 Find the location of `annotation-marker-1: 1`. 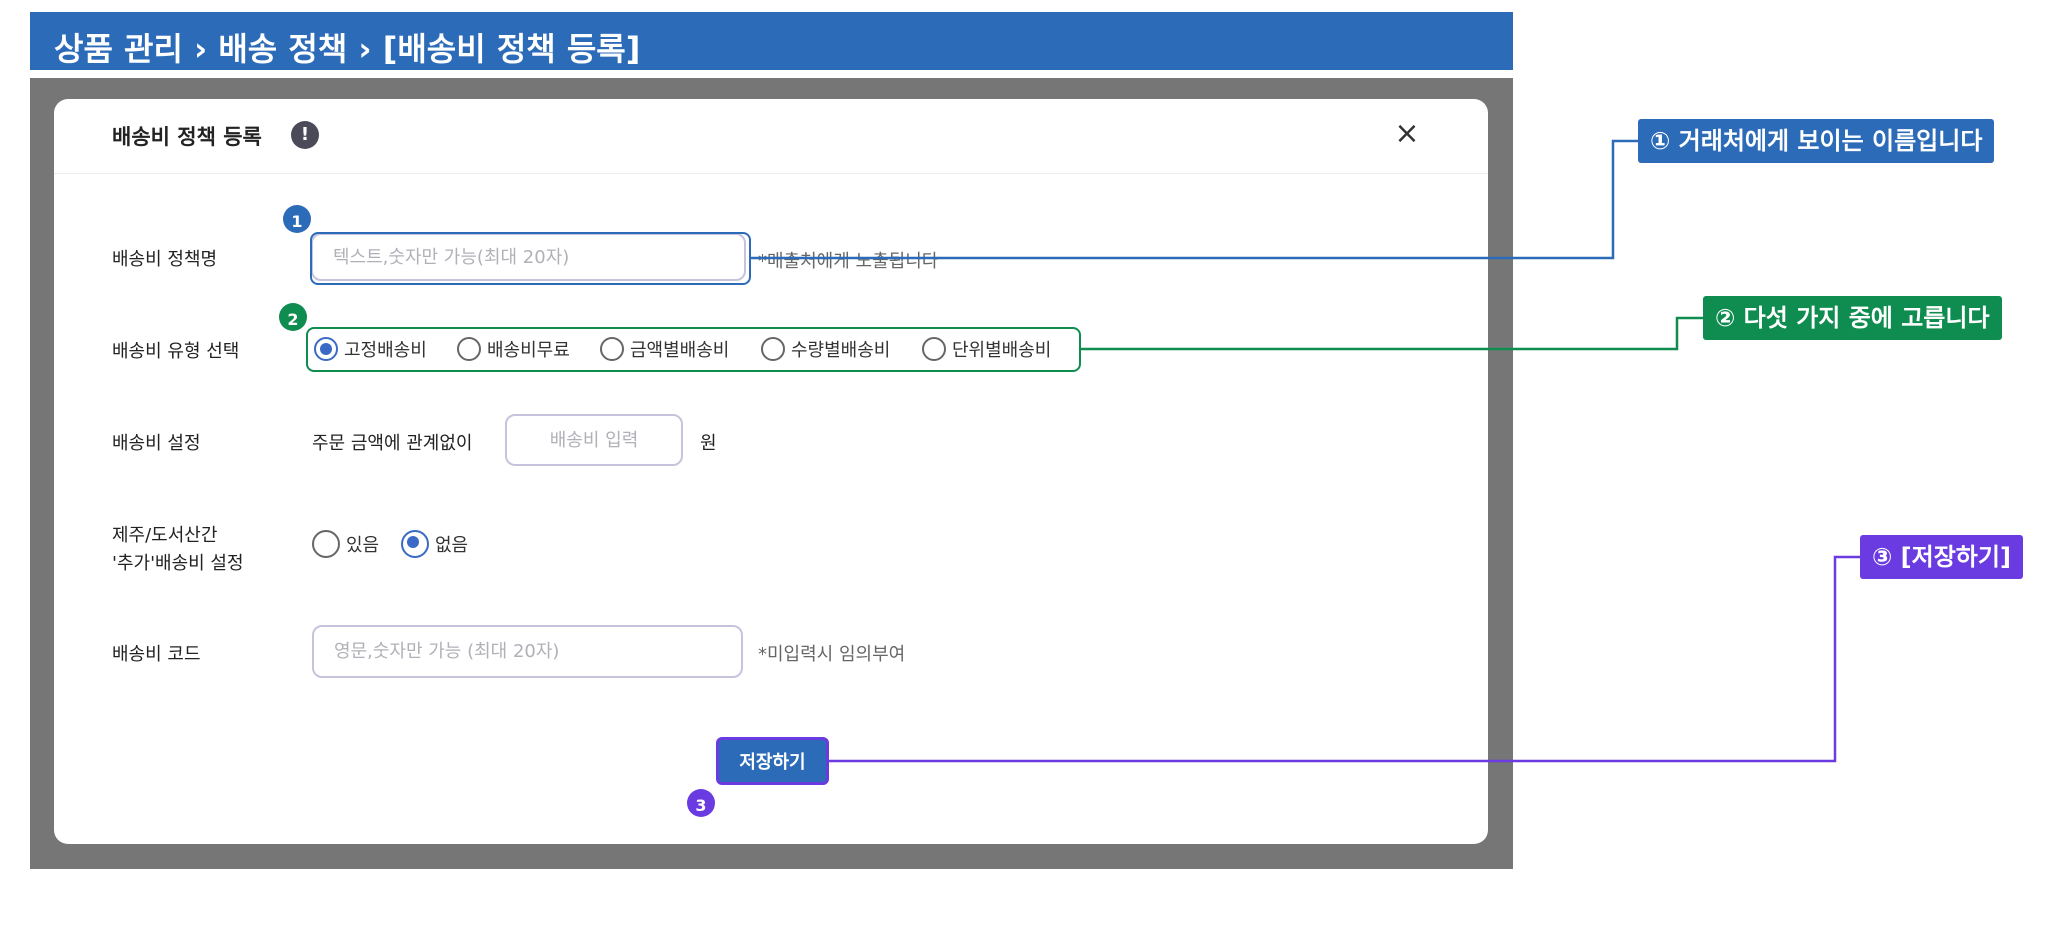

annotation-marker-1: 1 is located at coordinates (297, 219).